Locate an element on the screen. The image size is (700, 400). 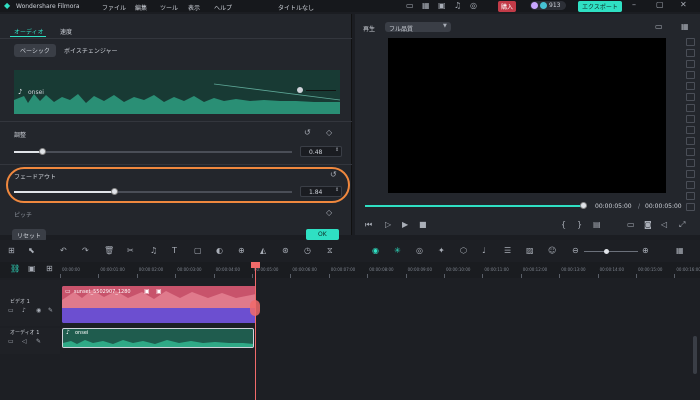
audio-clip: ♪ onsei is located at coordinates (158, 338).